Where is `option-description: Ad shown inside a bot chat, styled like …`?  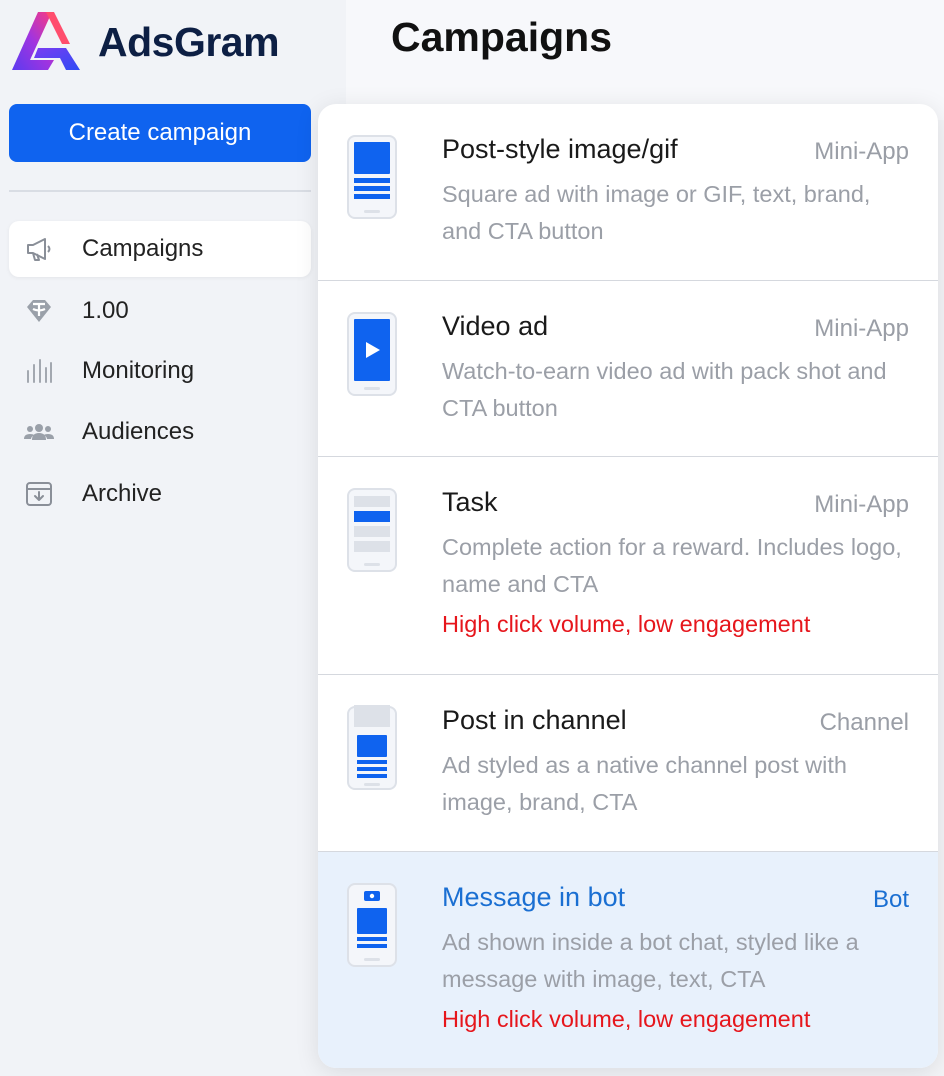
option-description: Ad shown inside a bot chat, styled like … is located at coordinates (650, 960).